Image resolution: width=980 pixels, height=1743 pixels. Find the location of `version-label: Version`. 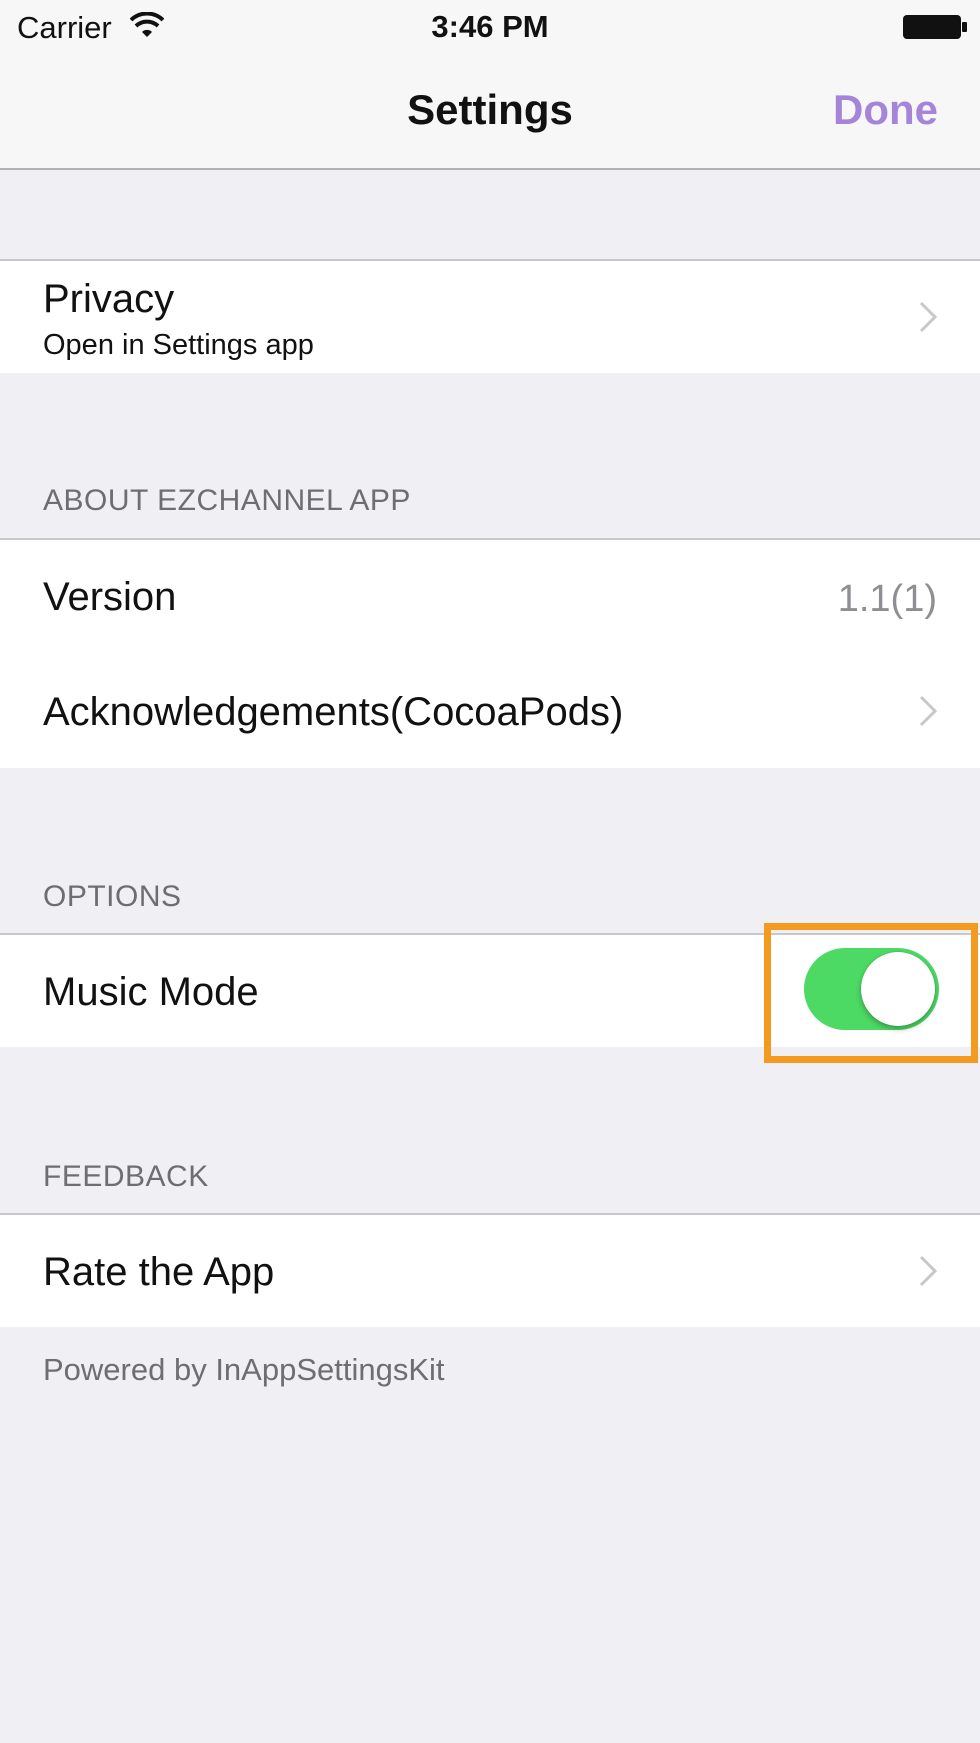

version-label: Version is located at coordinates (110, 597).